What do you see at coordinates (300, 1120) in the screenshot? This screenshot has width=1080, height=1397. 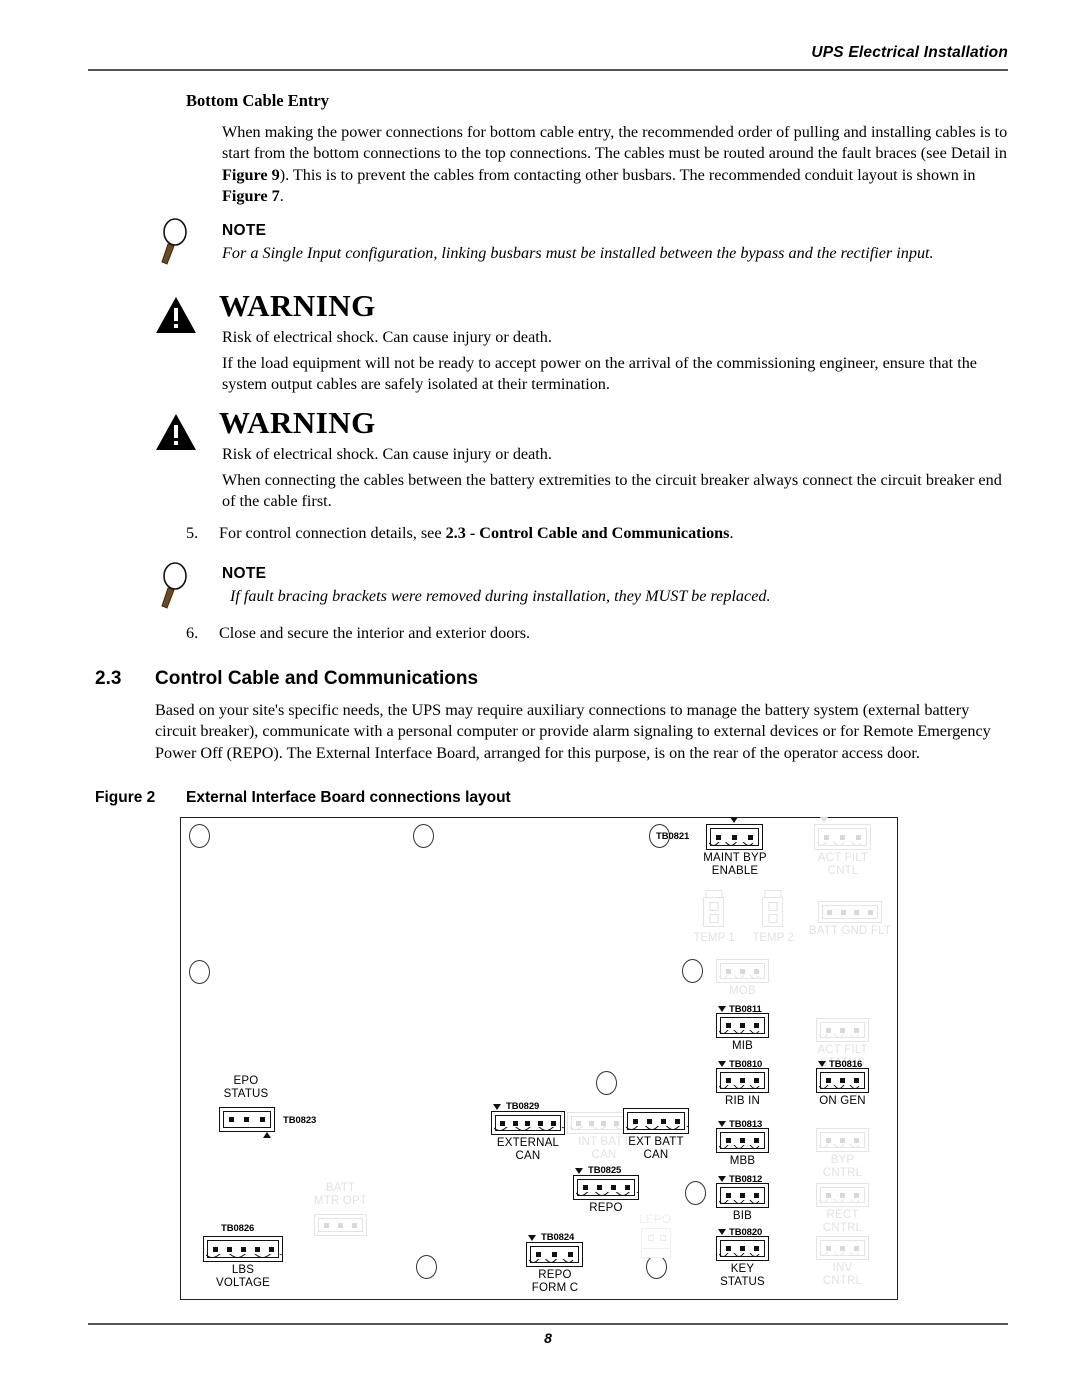 I see `connector-tb0823-code: TB0823` at bounding box center [300, 1120].